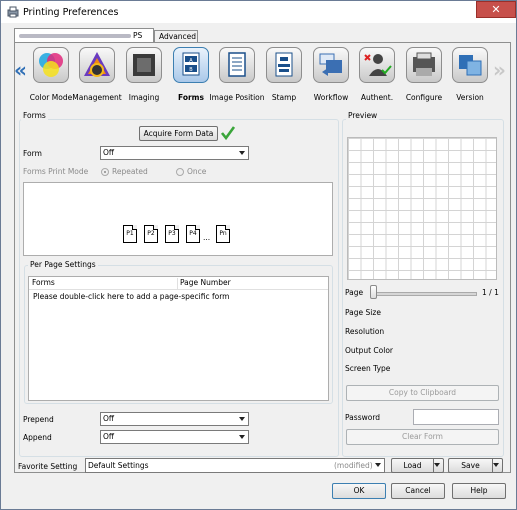 Image resolution: width=517 pixels, height=510 pixels. What do you see at coordinates (71, 12) in the screenshot?
I see `window-title: Printing Preferences` at bounding box center [71, 12].